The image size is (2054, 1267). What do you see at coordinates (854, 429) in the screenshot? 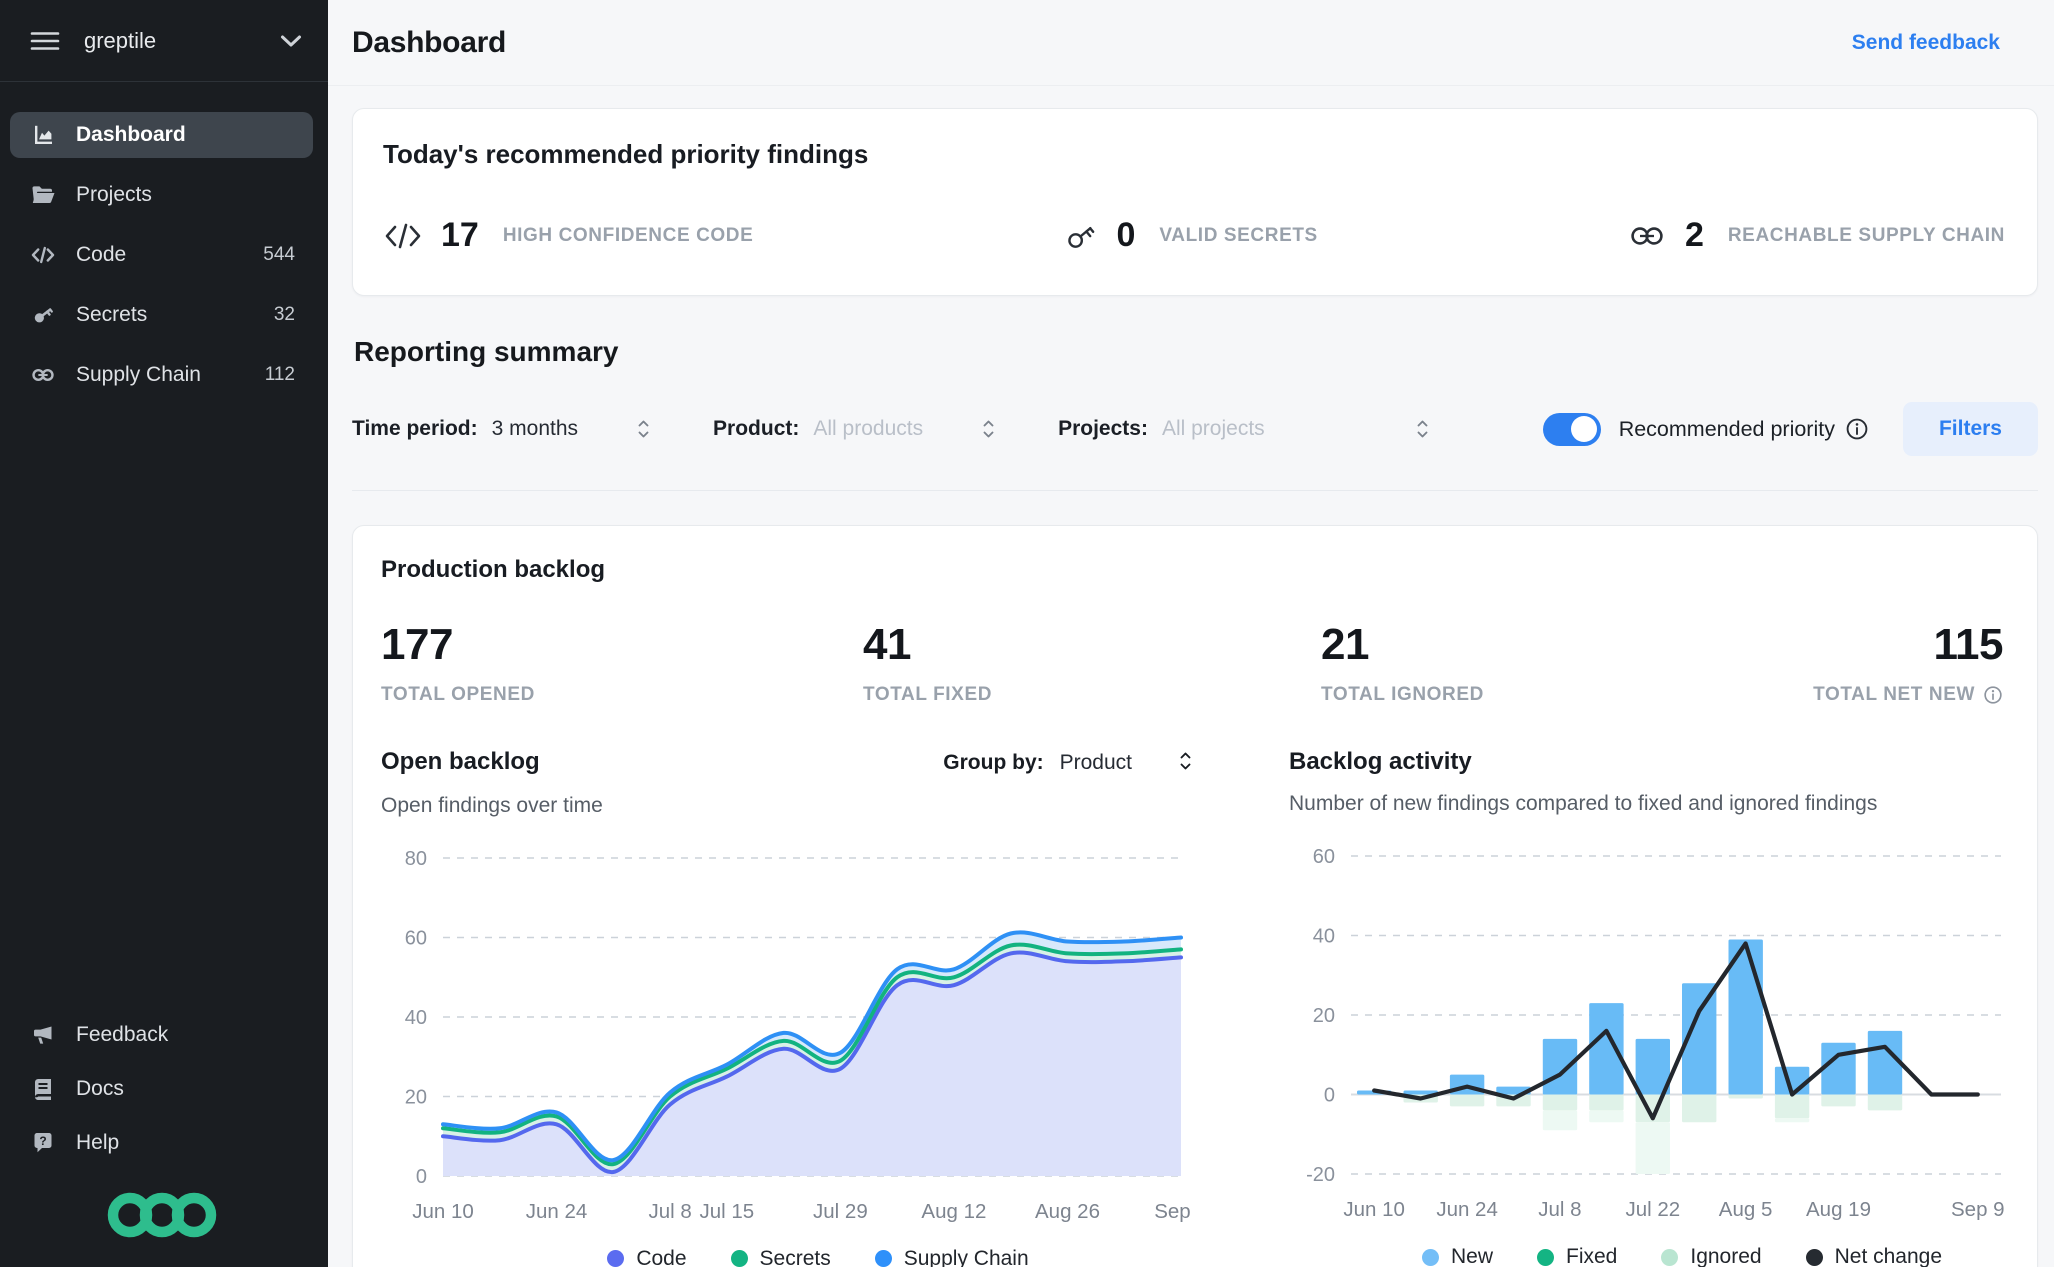
I see `product-select: Product: All products` at bounding box center [854, 429].